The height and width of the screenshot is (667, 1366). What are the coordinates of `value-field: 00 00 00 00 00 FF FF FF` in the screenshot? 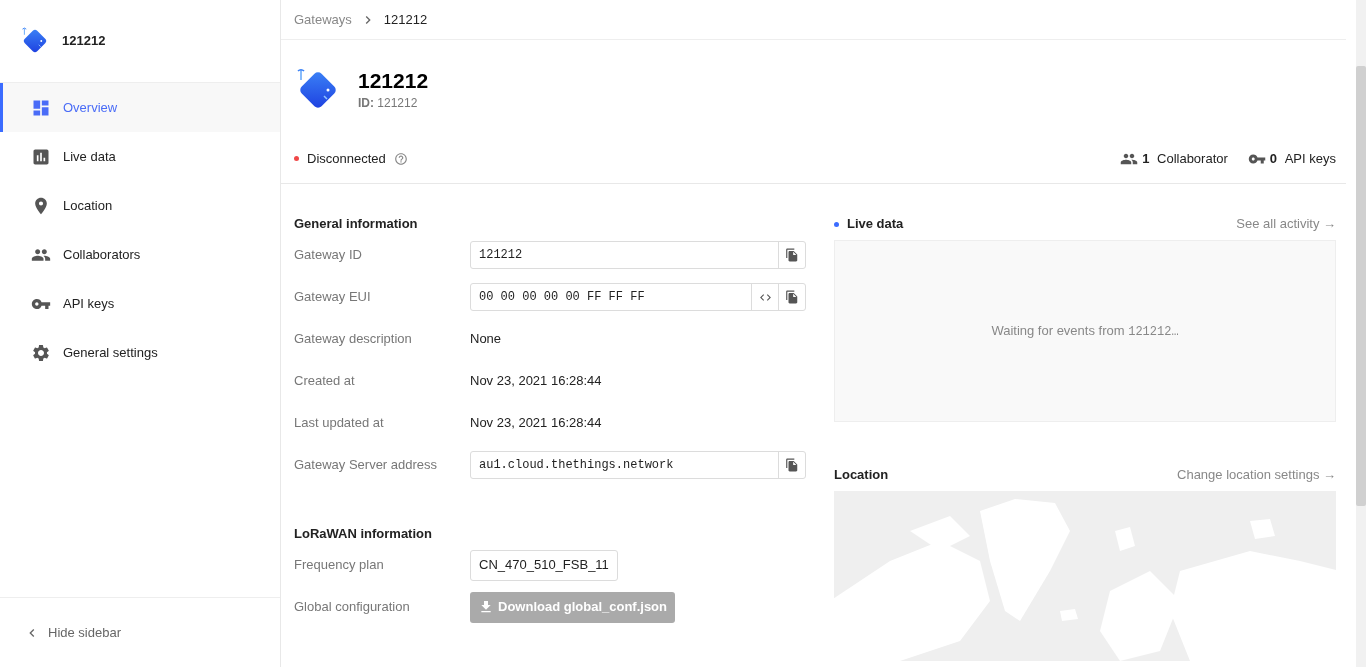 It's located at (638, 297).